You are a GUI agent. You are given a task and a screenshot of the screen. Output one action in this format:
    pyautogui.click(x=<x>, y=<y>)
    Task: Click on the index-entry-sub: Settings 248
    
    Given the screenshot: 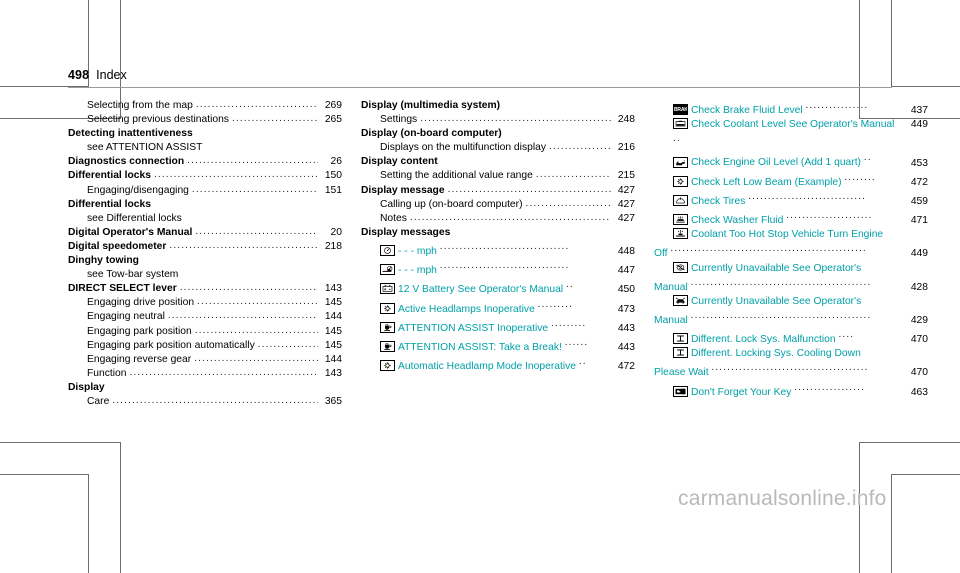 What is the action you would take?
    pyautogui.click(x=498, y=120)
    